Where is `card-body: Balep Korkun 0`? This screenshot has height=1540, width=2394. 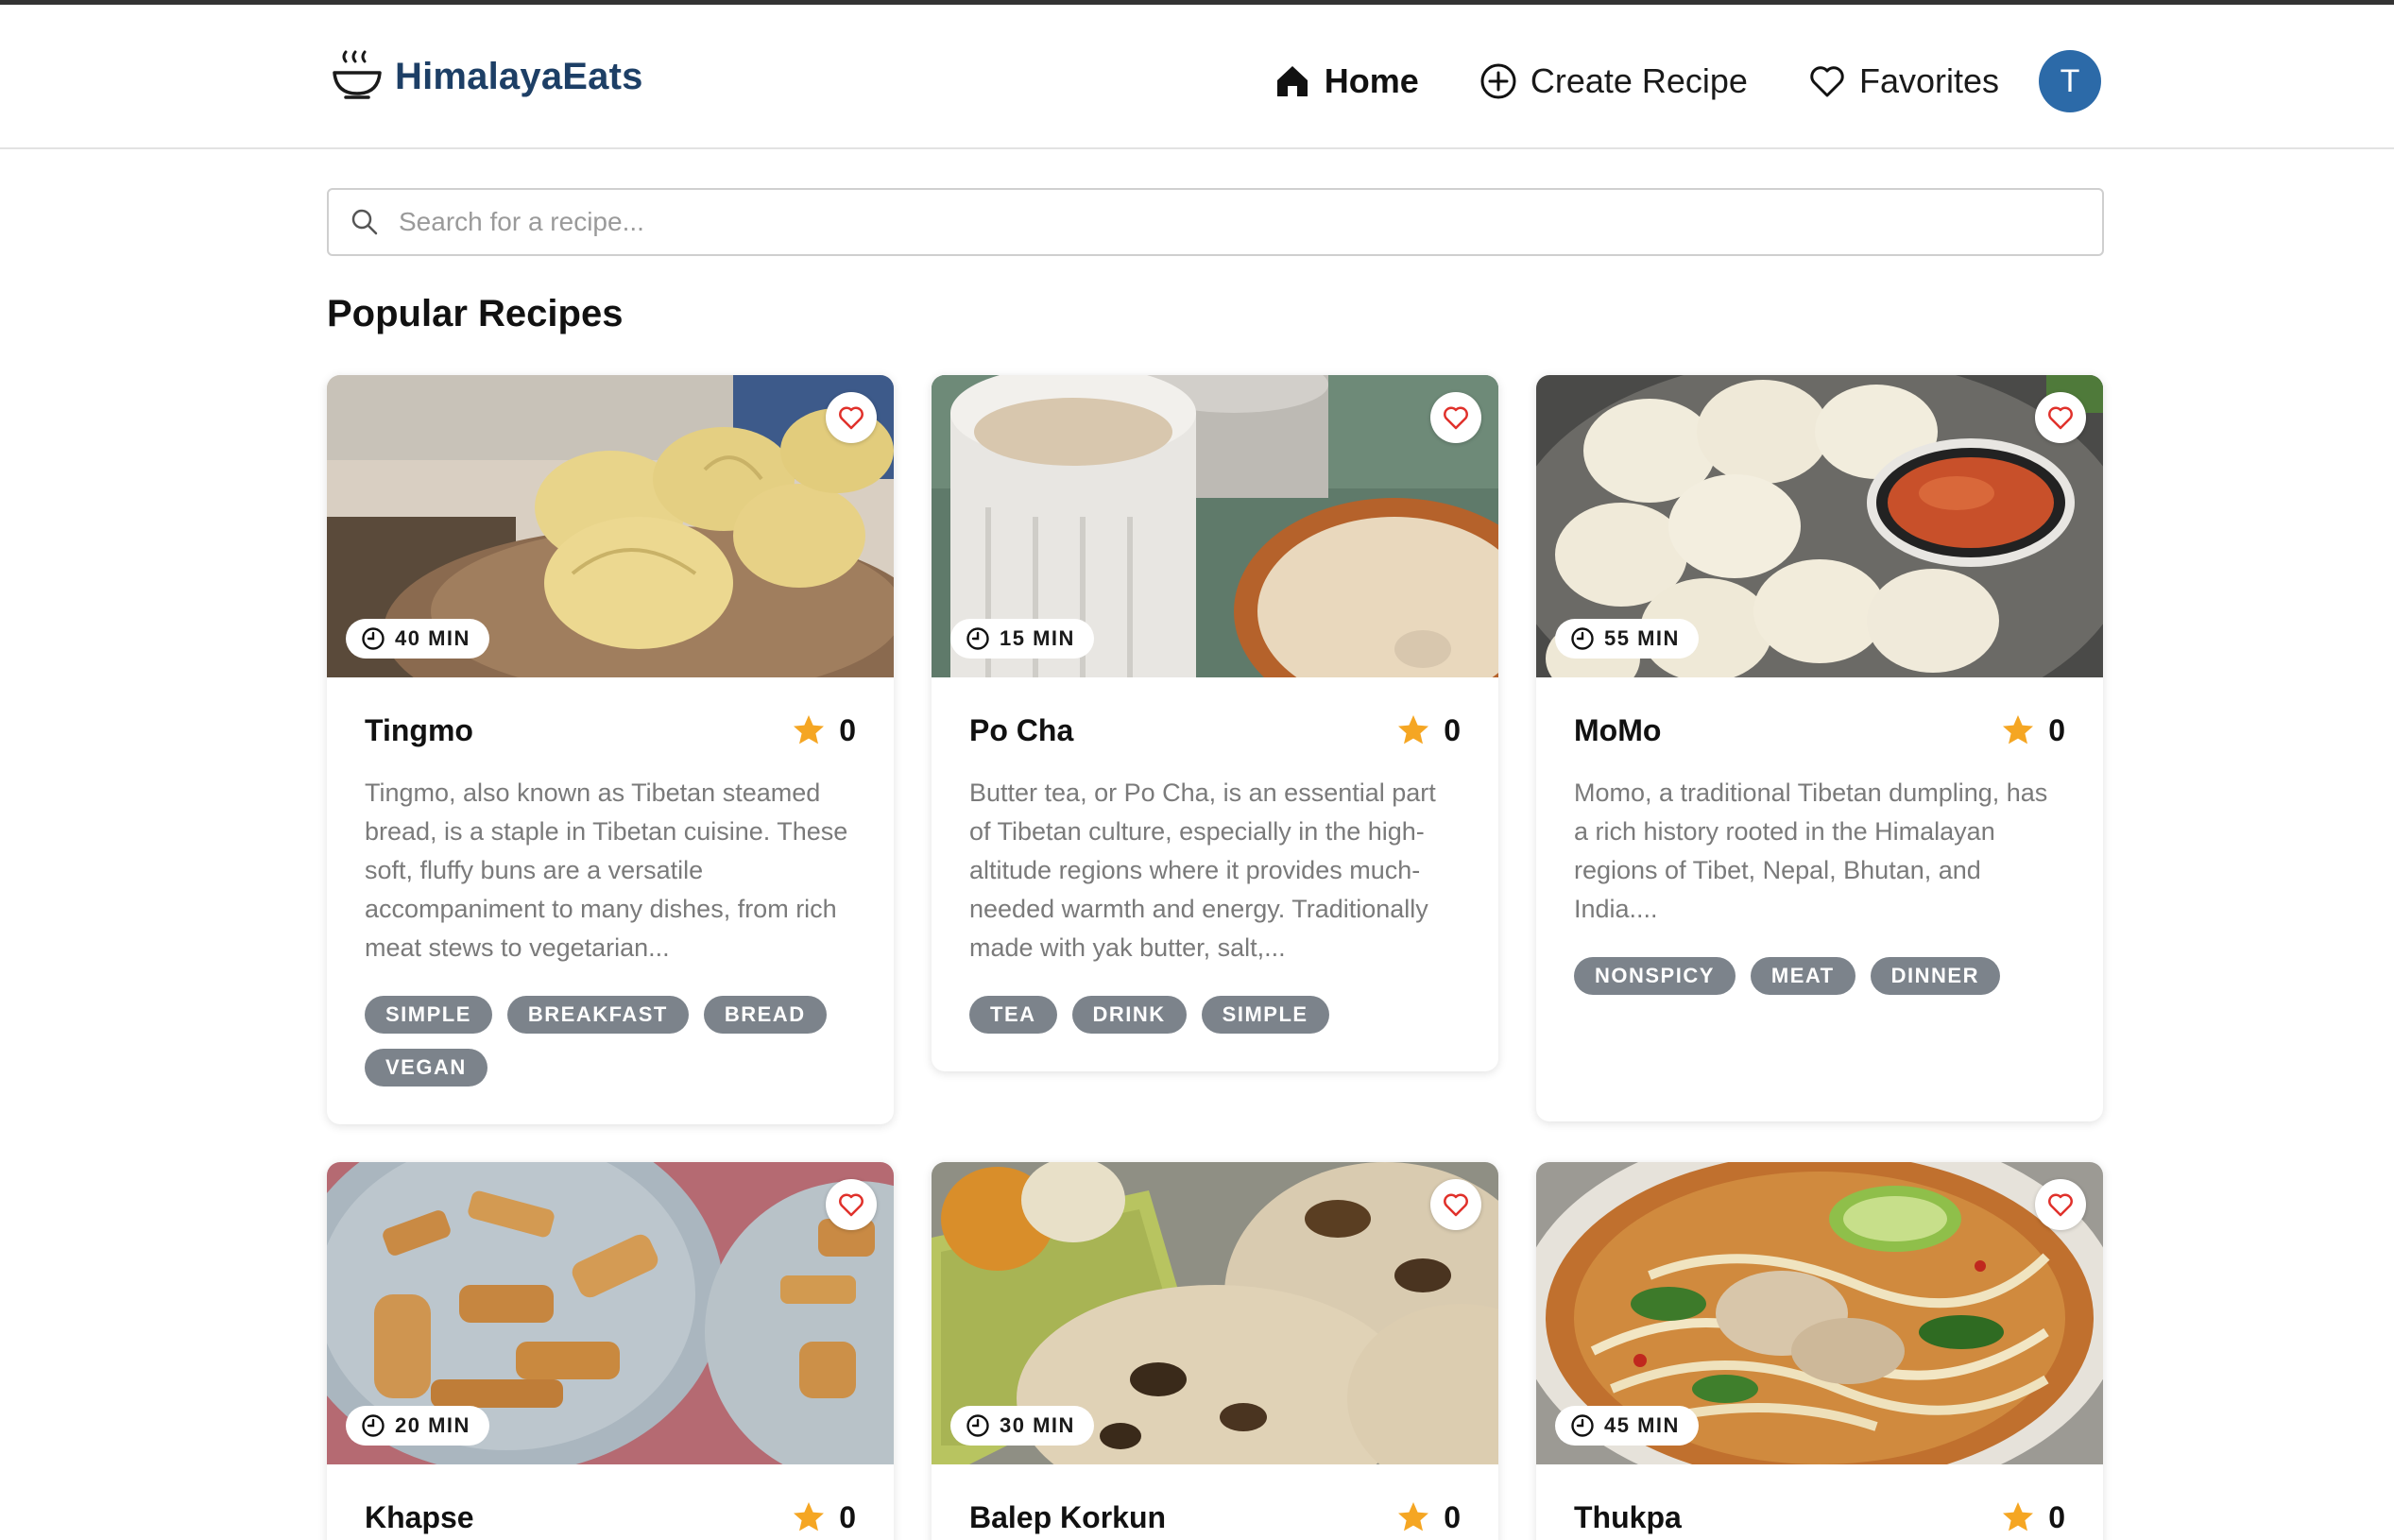
card-body: Balep Korkun 0 is located at coordinates (1215, 1502).